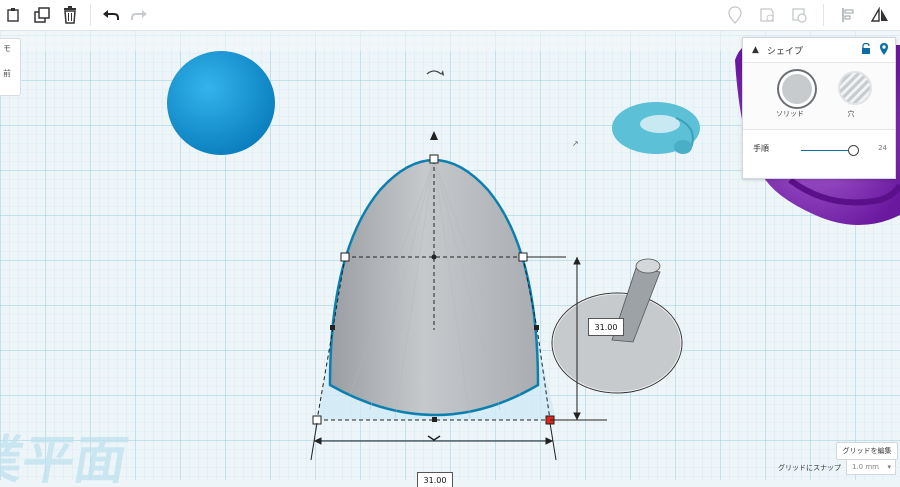  Describe the element at coordinates (855, 88) in the screenshot. I see `hole-button` at that location.